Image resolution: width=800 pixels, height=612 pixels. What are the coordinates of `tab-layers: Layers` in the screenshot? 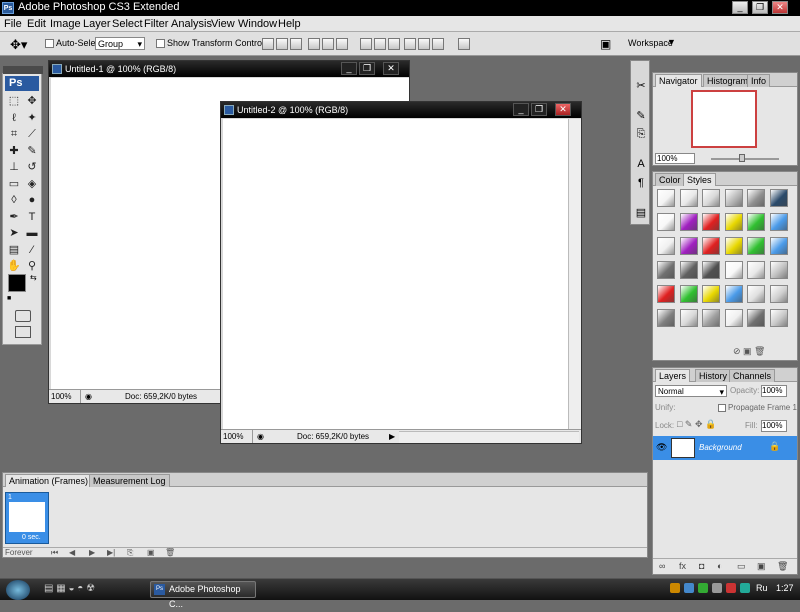 It's located at (673, 375).